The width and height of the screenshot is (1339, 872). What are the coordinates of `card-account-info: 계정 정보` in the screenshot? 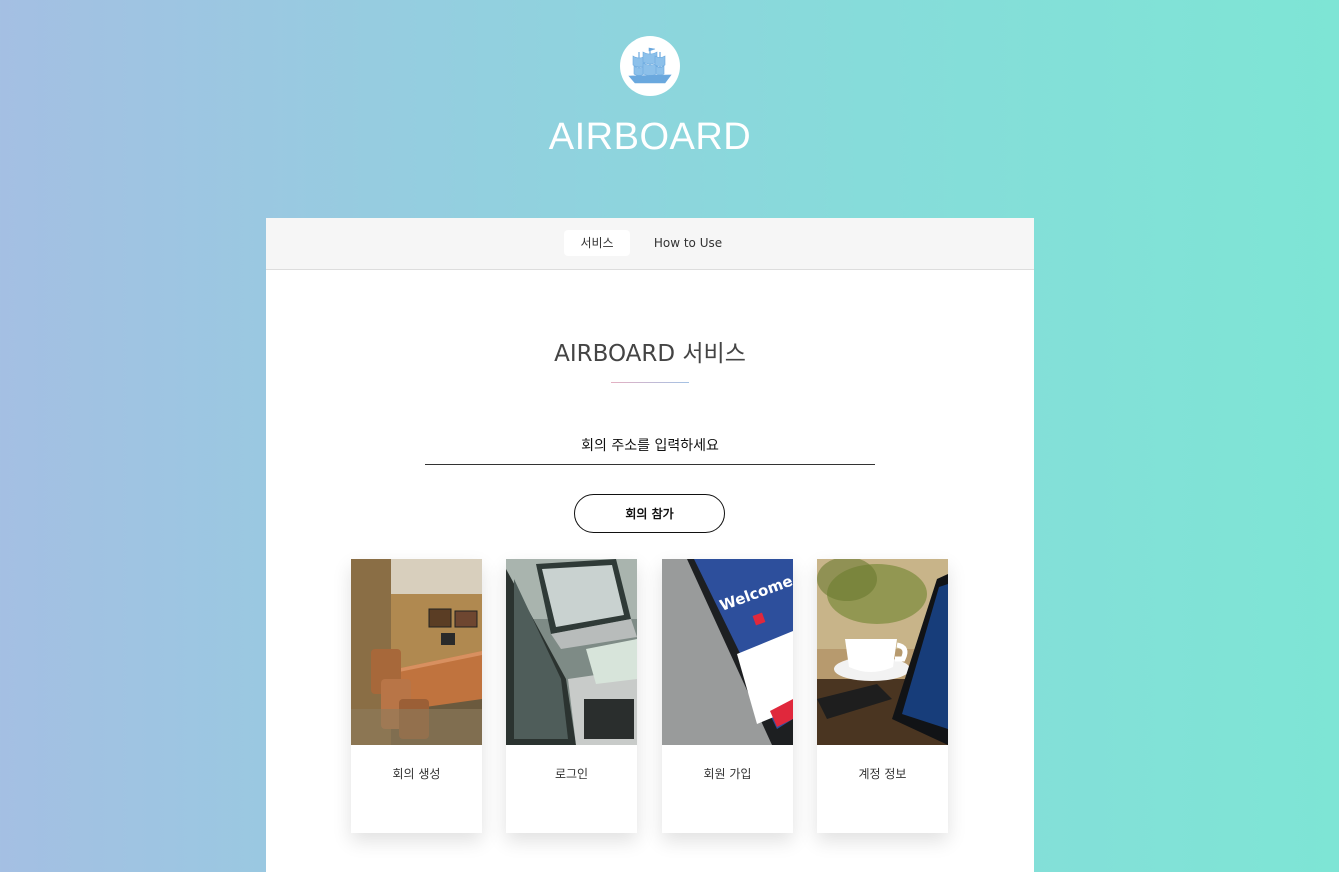 It's located at (882, 696).